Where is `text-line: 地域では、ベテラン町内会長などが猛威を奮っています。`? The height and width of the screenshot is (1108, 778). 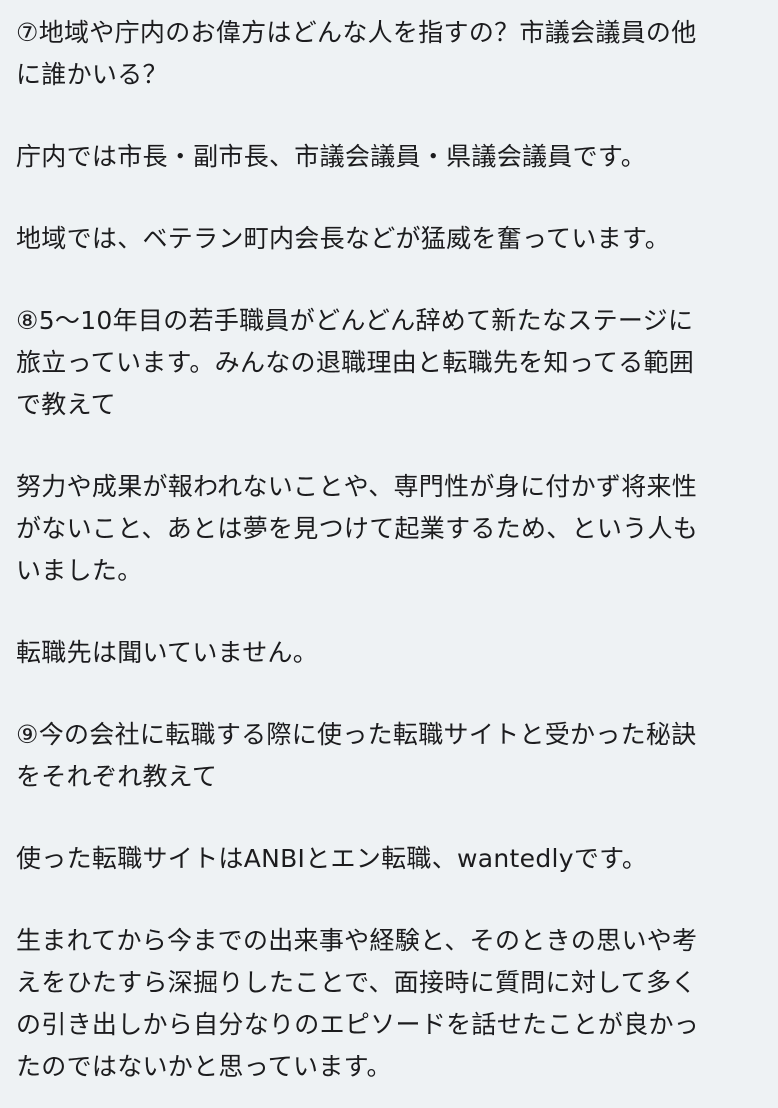 text-line: 地域では、ベテラン町内会長などが猛威を奮っています。 is located at coordinates (343, 238).